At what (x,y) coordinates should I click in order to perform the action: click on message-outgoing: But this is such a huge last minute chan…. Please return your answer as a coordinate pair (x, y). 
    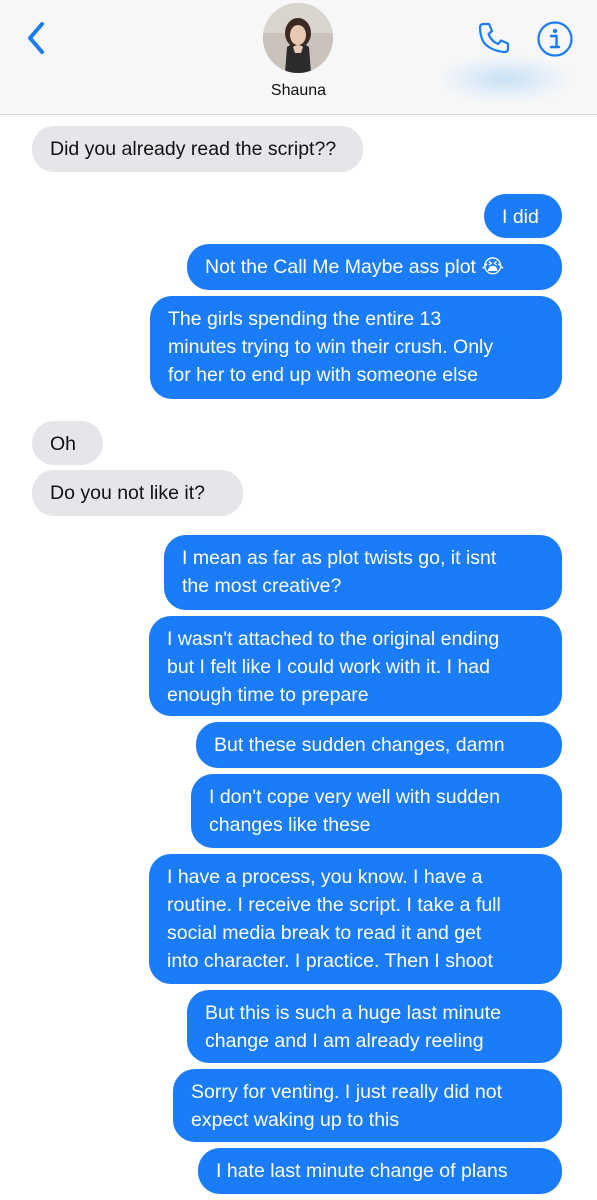
    Looking at the image, I should click on (374, 1026).